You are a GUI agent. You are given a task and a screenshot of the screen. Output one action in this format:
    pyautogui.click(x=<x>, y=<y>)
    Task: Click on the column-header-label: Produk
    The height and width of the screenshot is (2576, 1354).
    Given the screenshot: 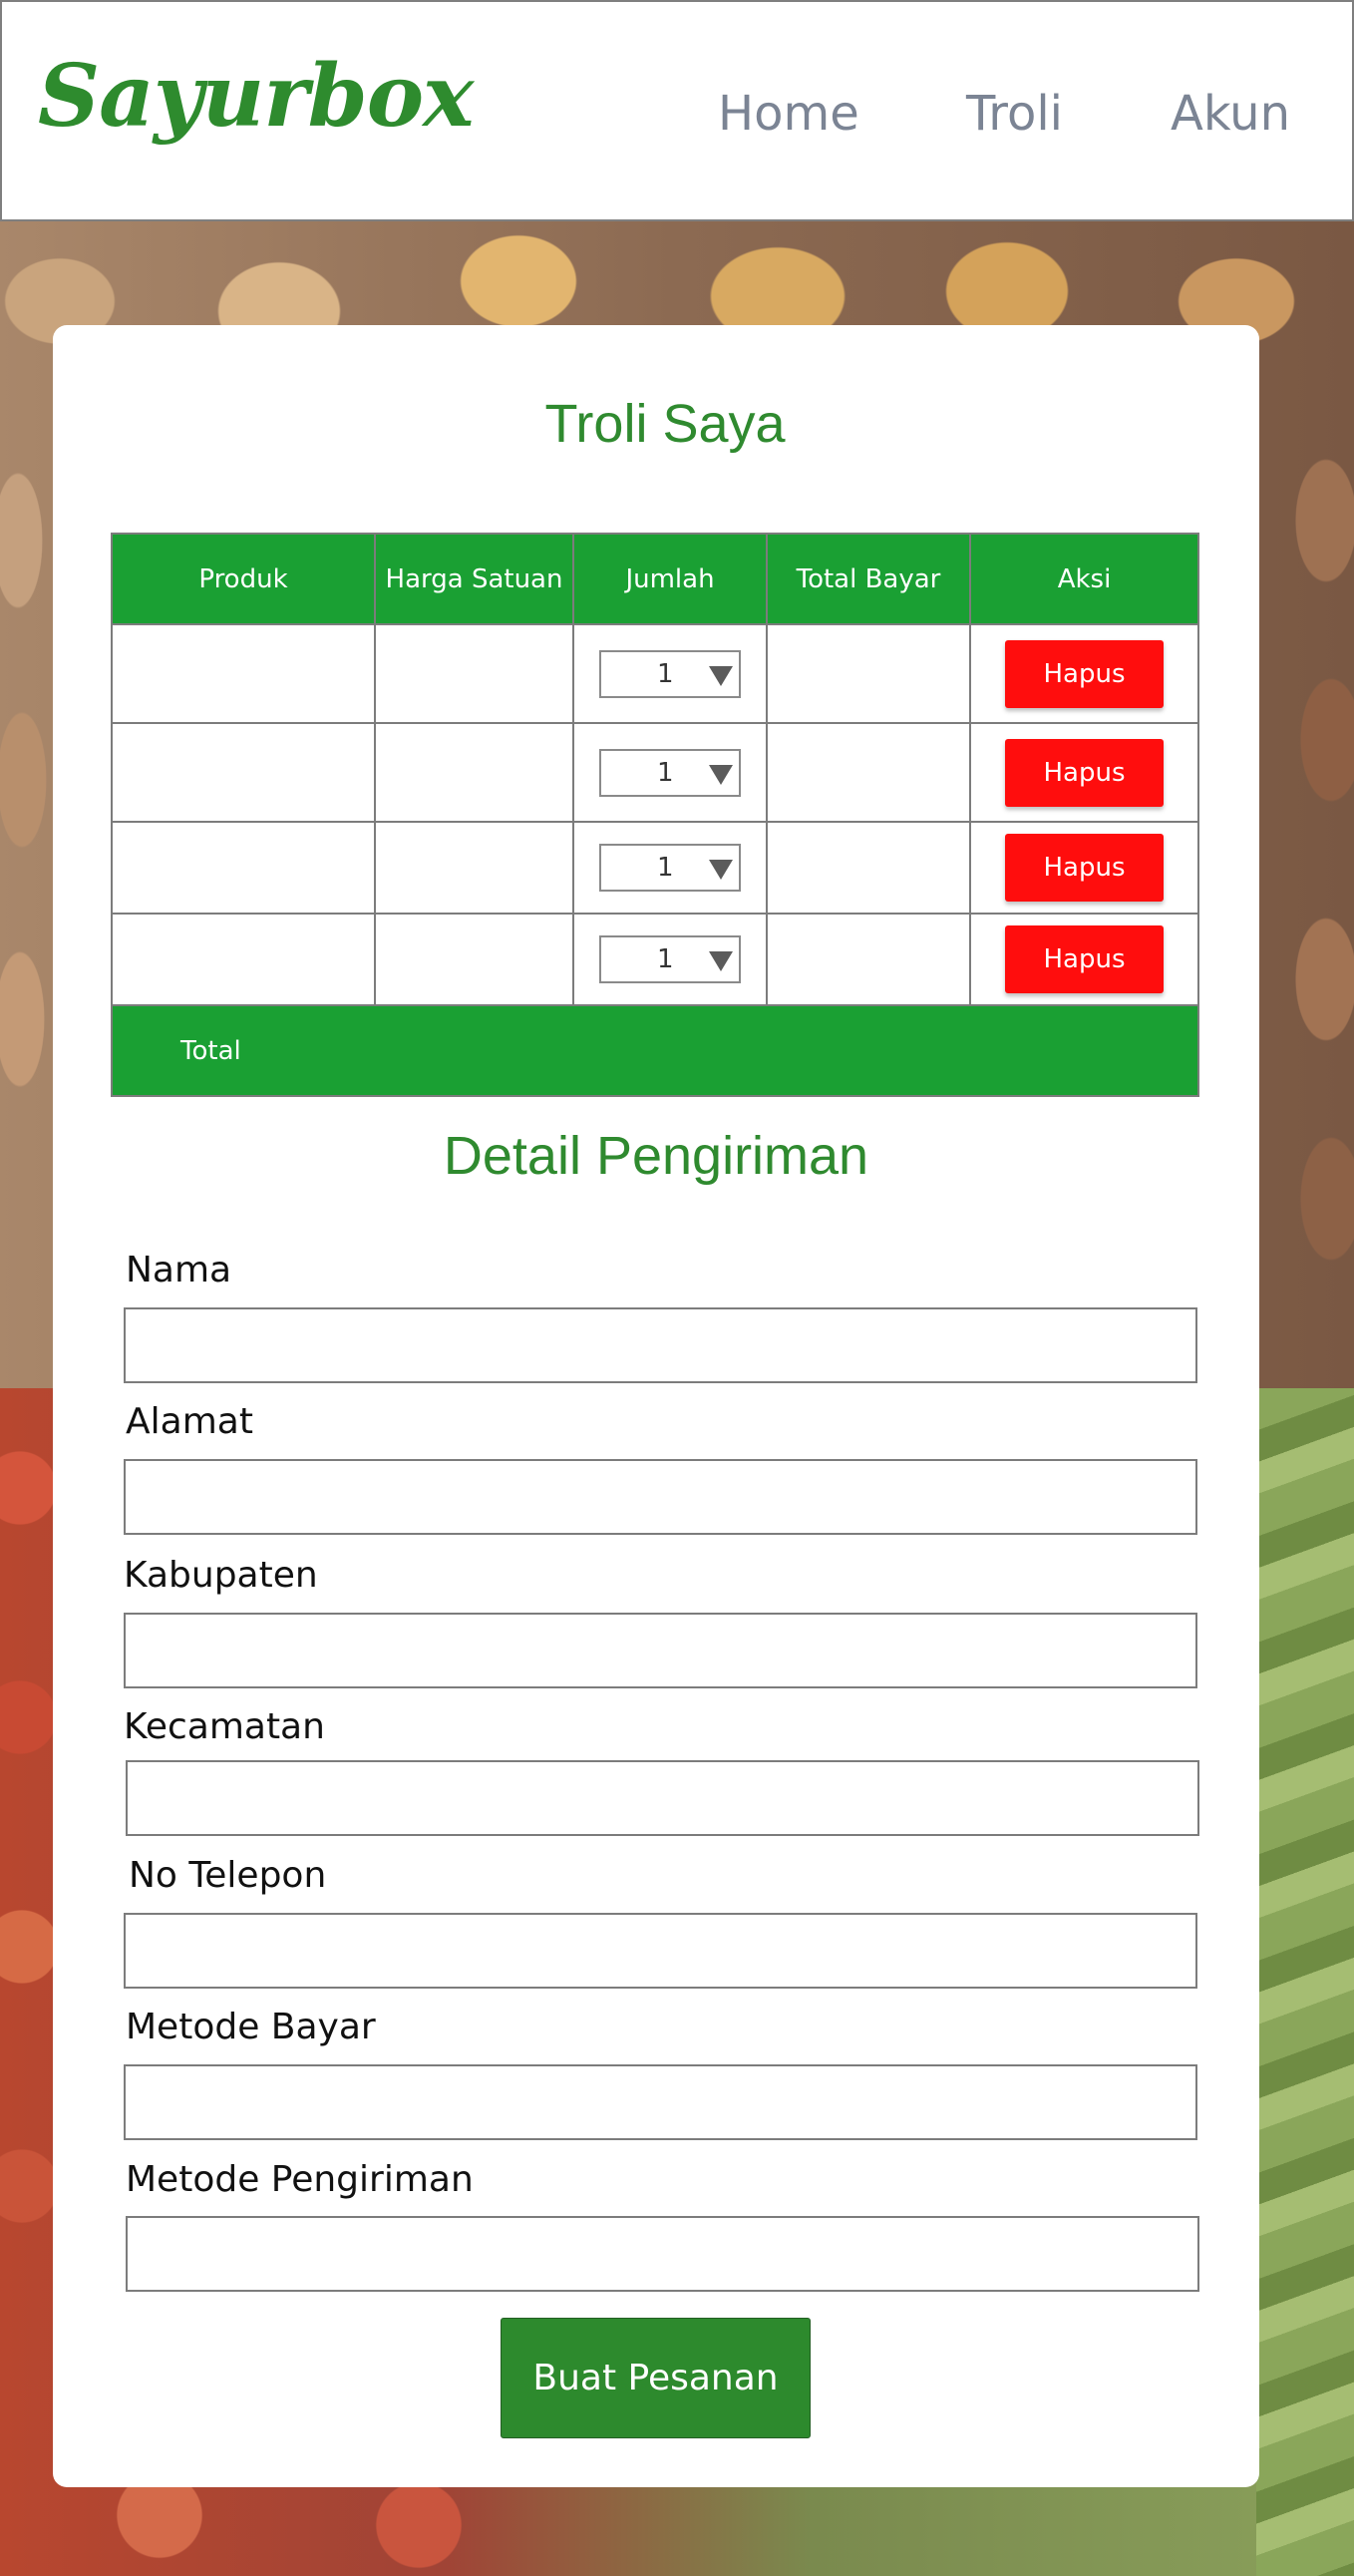 What is the action you would take?
    pyautogui.click(x=243, y=578)
    